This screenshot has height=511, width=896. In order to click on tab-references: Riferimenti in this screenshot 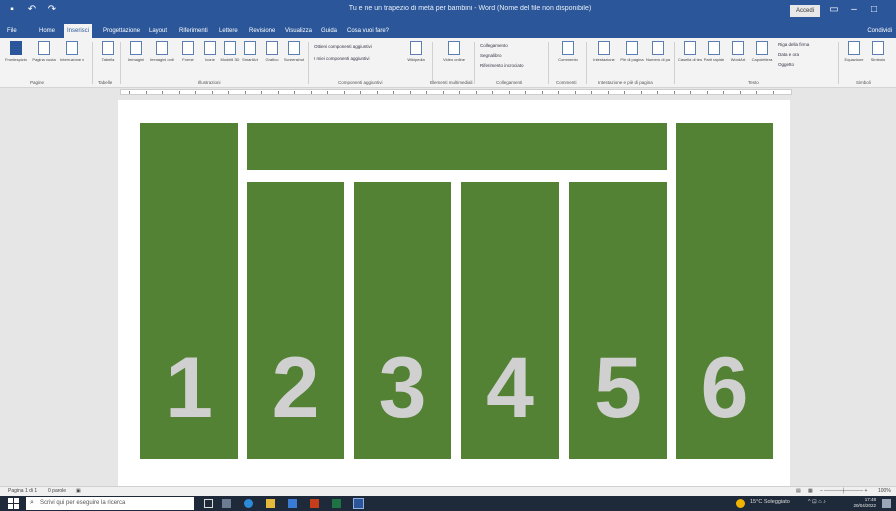, I will do `click(193, 31)`.